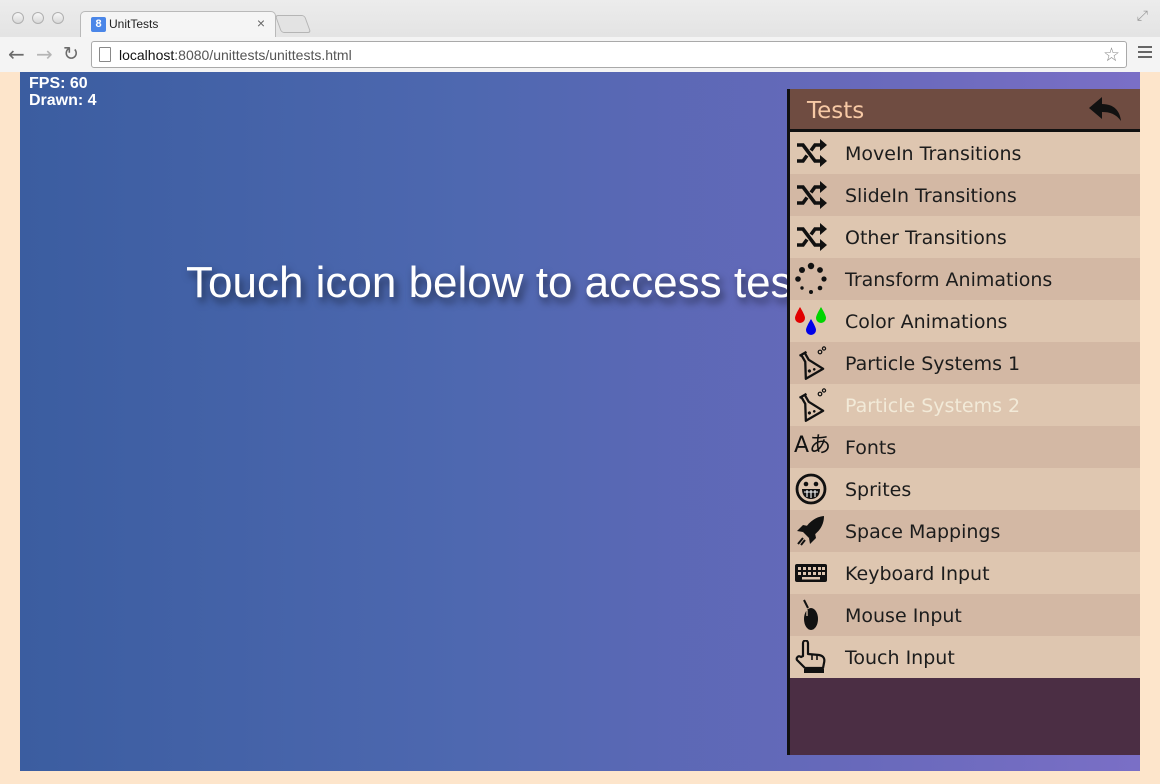 Image resolution: width=1160 pixels, height=784 pixels. Describe the element at coordinates (965, 110) in the screenshot. I see `tests-menu-header: Tests` at that location.